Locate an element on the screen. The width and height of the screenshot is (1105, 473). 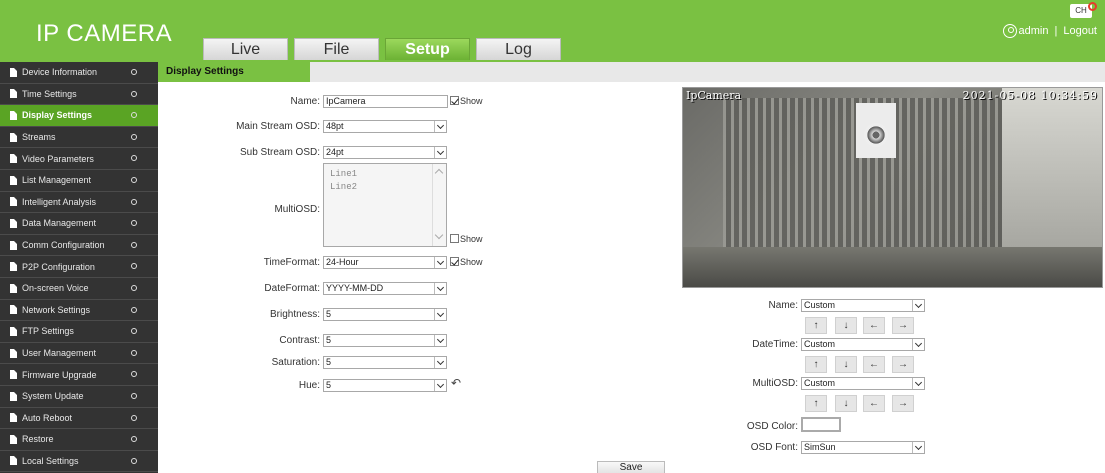
timeformat-show-checkbox is located at coordinates (454, 261).